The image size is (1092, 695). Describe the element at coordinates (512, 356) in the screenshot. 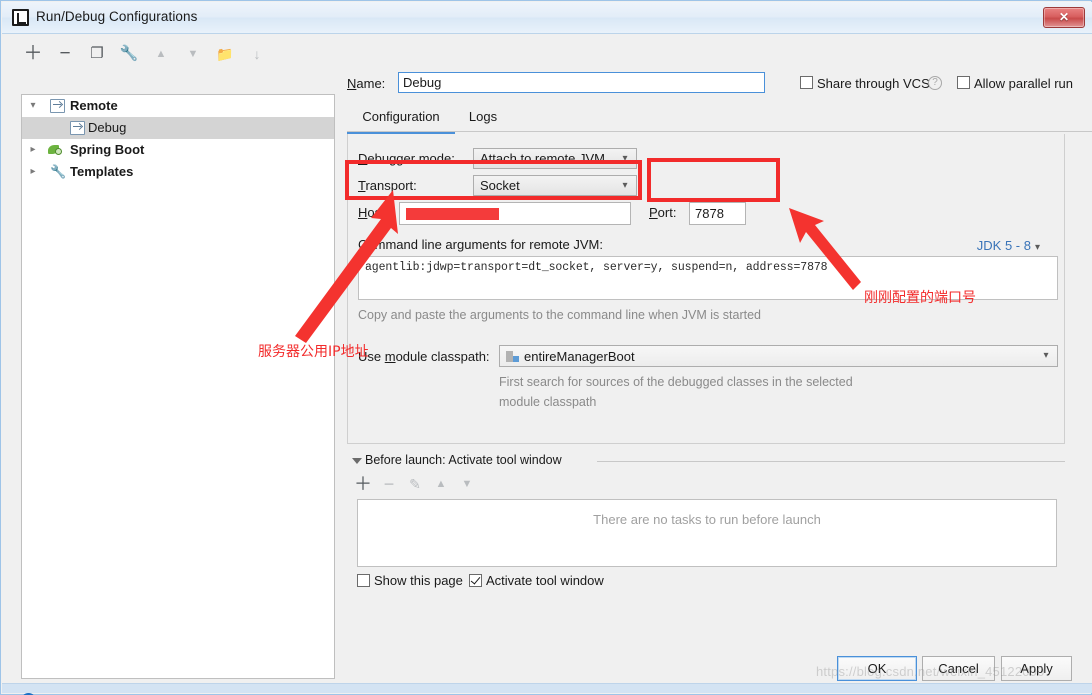

I see `module-icon` at that location.